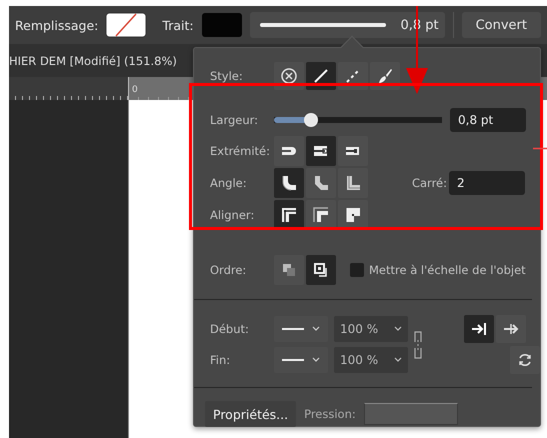  Describe the element at coordinates (134, 89) in the screenshot. I see `ruler-label: 0` at that location.